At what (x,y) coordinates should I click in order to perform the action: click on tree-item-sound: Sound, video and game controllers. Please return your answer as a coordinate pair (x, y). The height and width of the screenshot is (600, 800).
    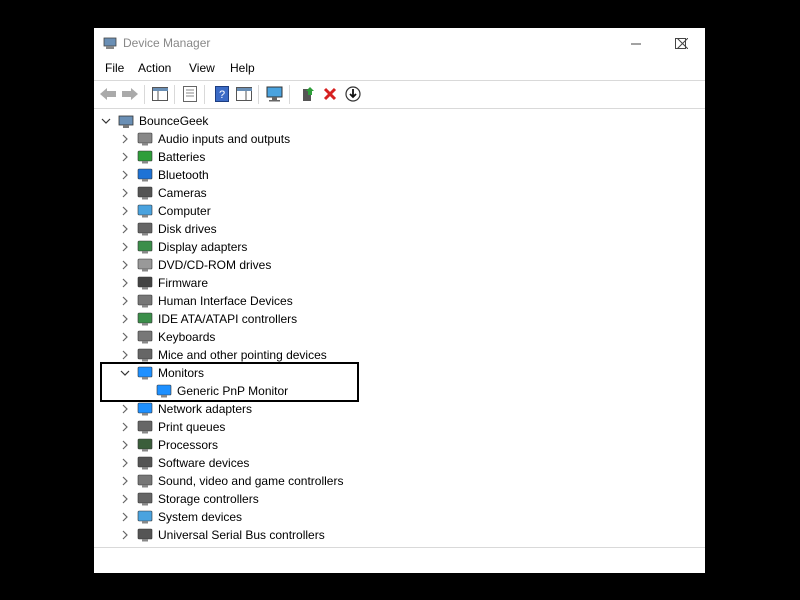
    Looking at the image, I should click on (396, 481).